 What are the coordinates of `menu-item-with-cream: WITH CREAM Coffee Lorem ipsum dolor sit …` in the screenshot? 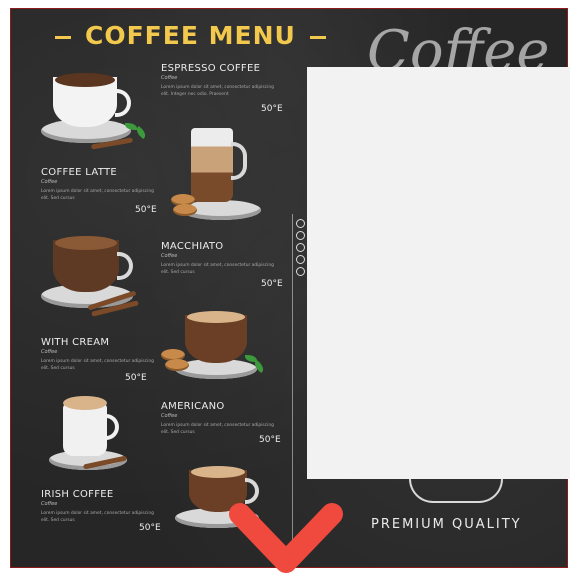 It's located at (98, 354).